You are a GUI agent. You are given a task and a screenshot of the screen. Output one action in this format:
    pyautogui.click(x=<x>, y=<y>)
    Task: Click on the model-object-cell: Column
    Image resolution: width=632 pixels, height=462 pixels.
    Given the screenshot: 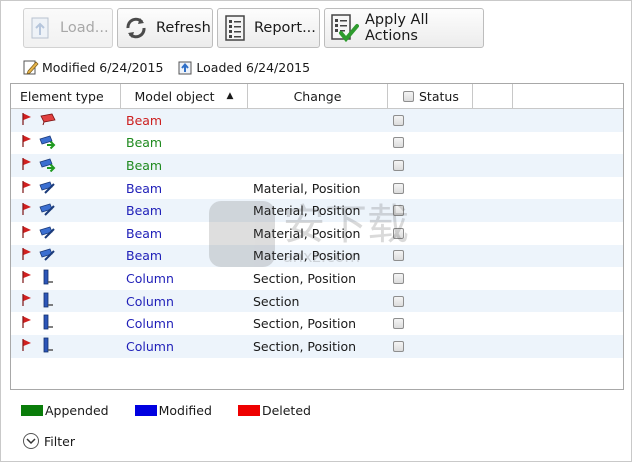 What is the action you would take?
    pyautogui.click(x=184, y=301)
    